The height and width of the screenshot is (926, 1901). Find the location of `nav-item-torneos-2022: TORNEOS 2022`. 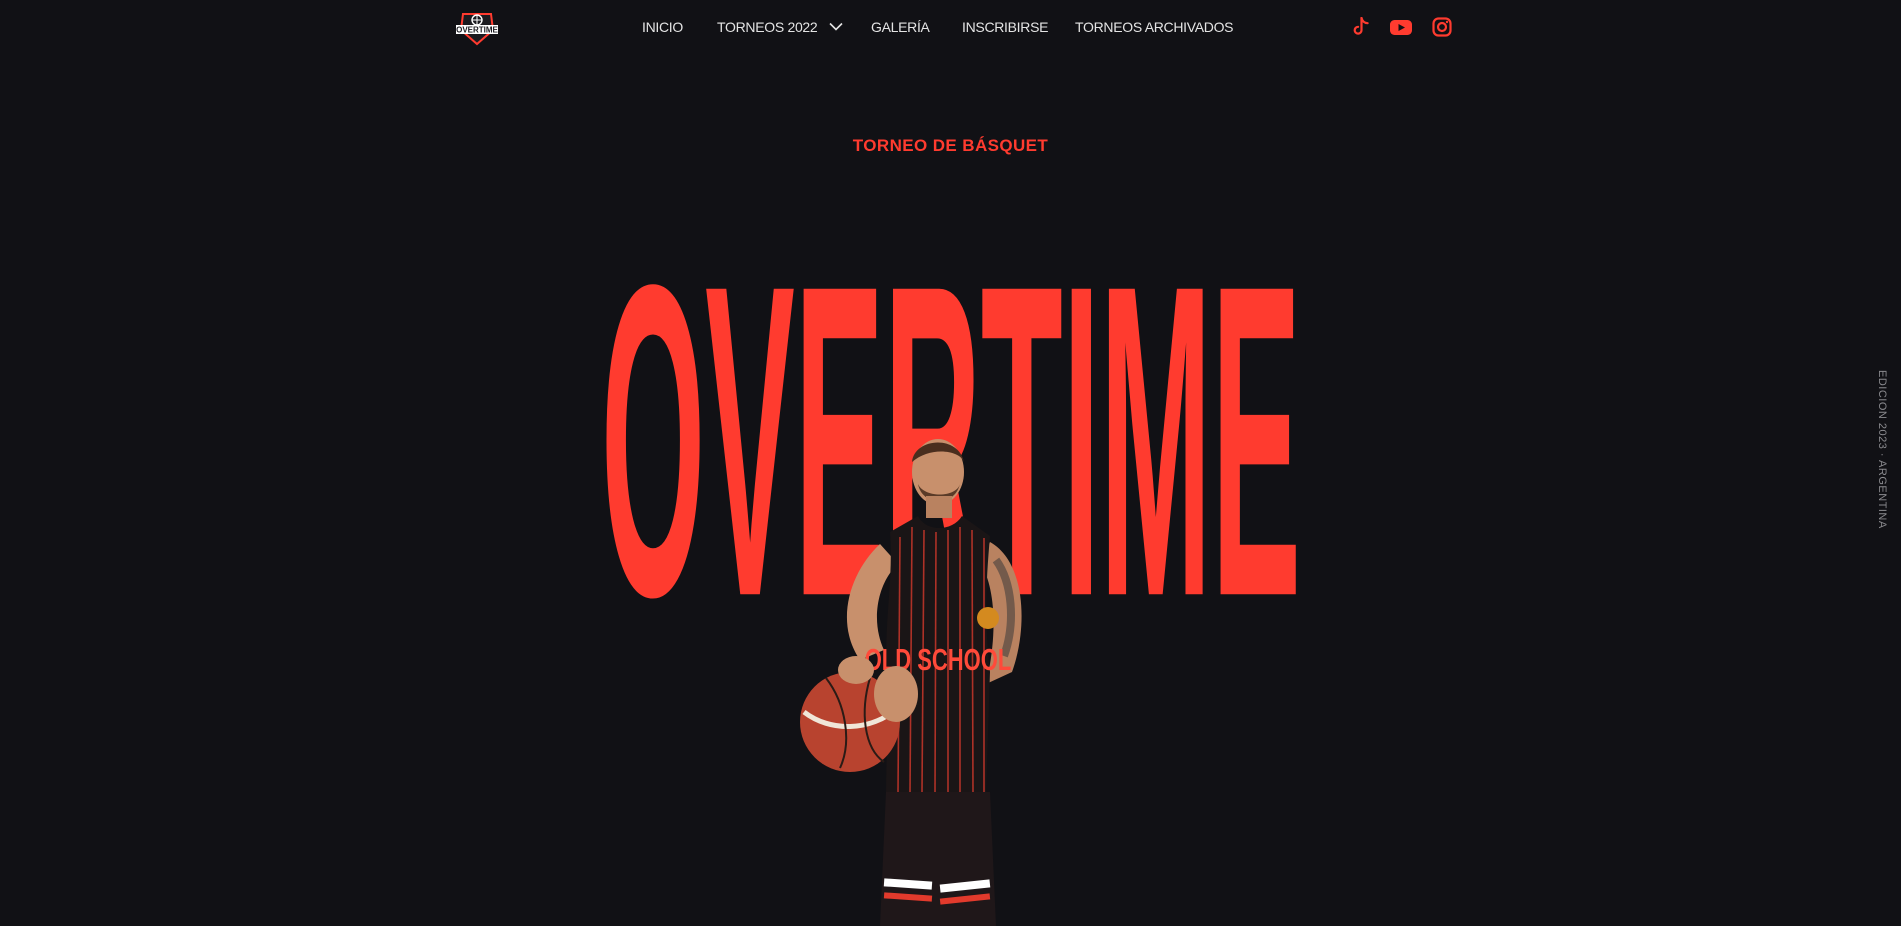

nav-item-torneos-2022: TORNEOS 2022 is located at coordinates (780, 27).